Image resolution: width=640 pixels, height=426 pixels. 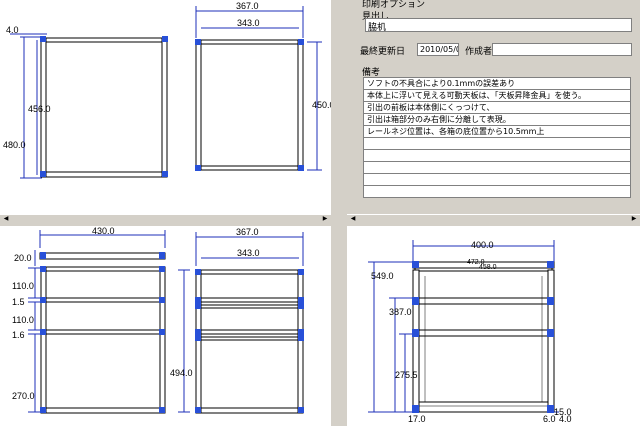 What do you see at coordinates (488, 267) in the screenshot?
I see `dim-label: 458.0` at bounding box center [488, 267].